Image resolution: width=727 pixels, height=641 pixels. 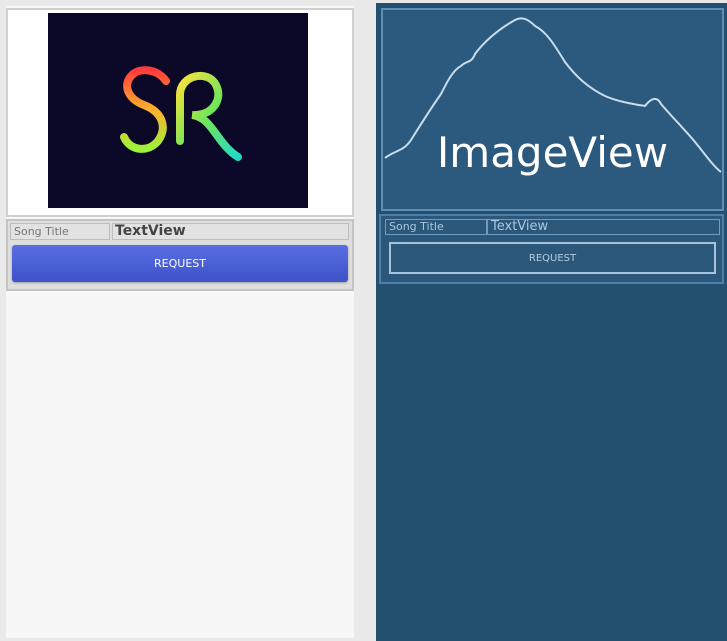 I want to click on sr-logo-icon, so click(x=178, y=110).